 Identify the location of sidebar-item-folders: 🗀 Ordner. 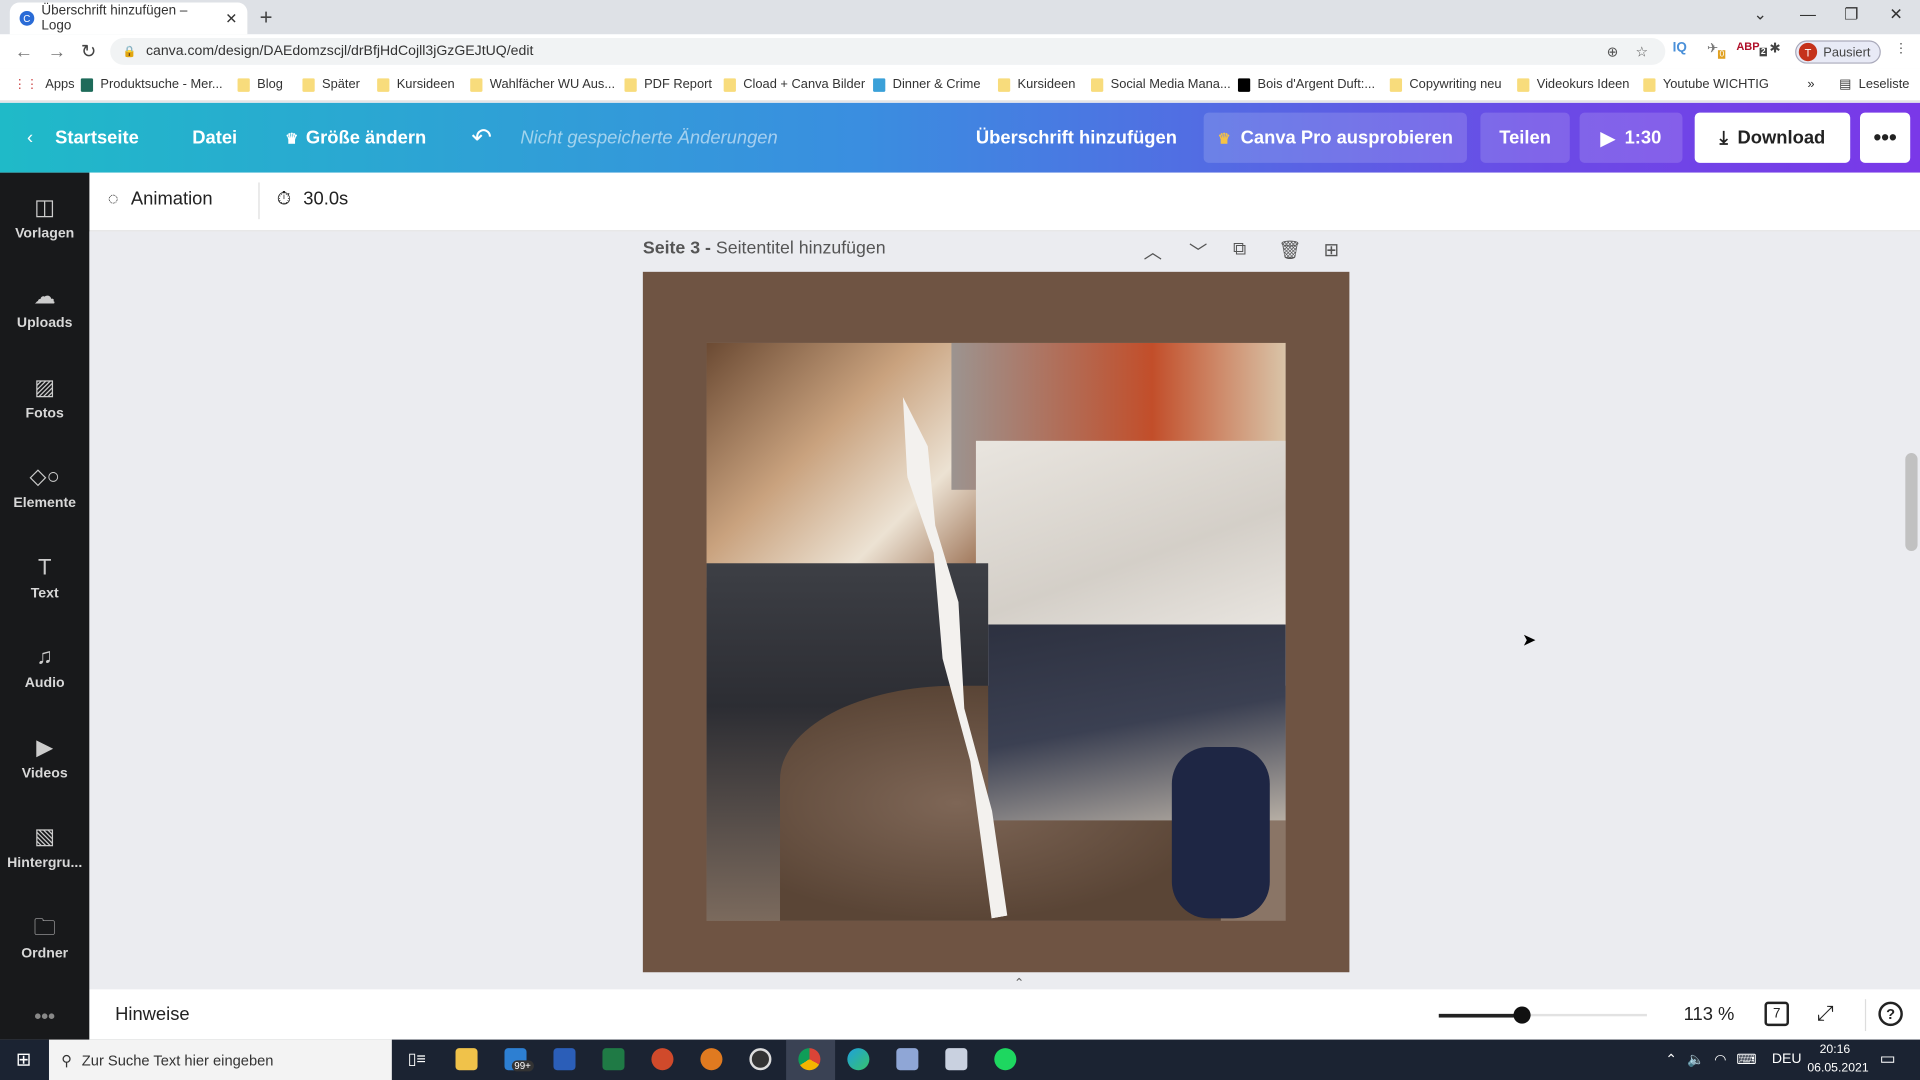
(44, 938).